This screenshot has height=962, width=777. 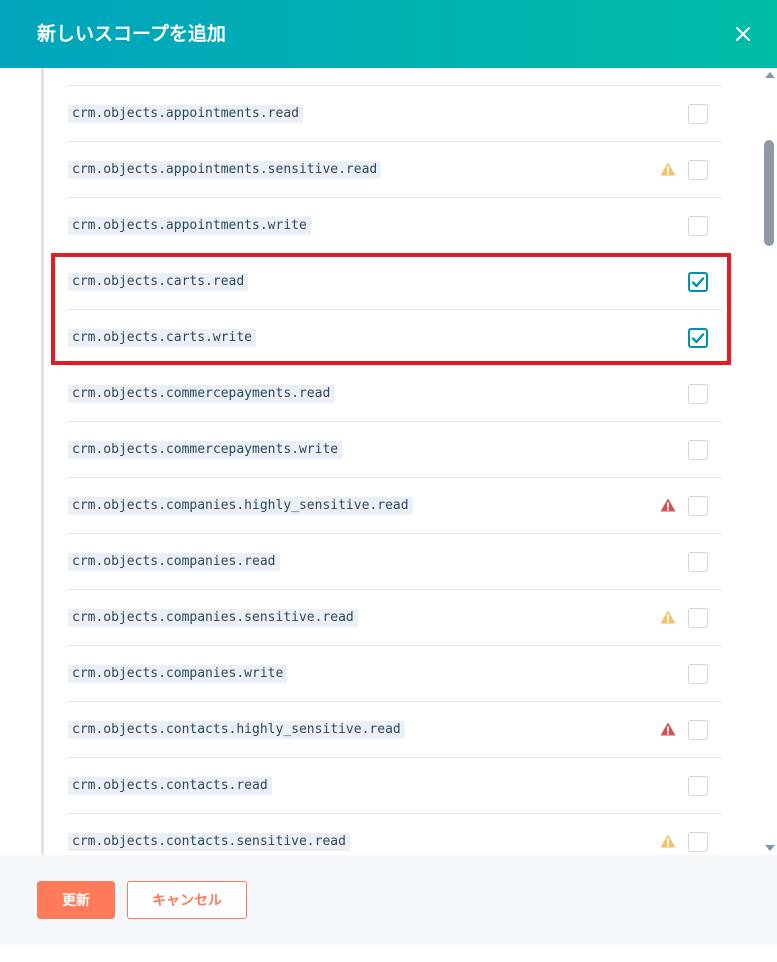 I want to click on scope-name: crm.objects.contacts.sensitive.read, so click(x=209, y=842).